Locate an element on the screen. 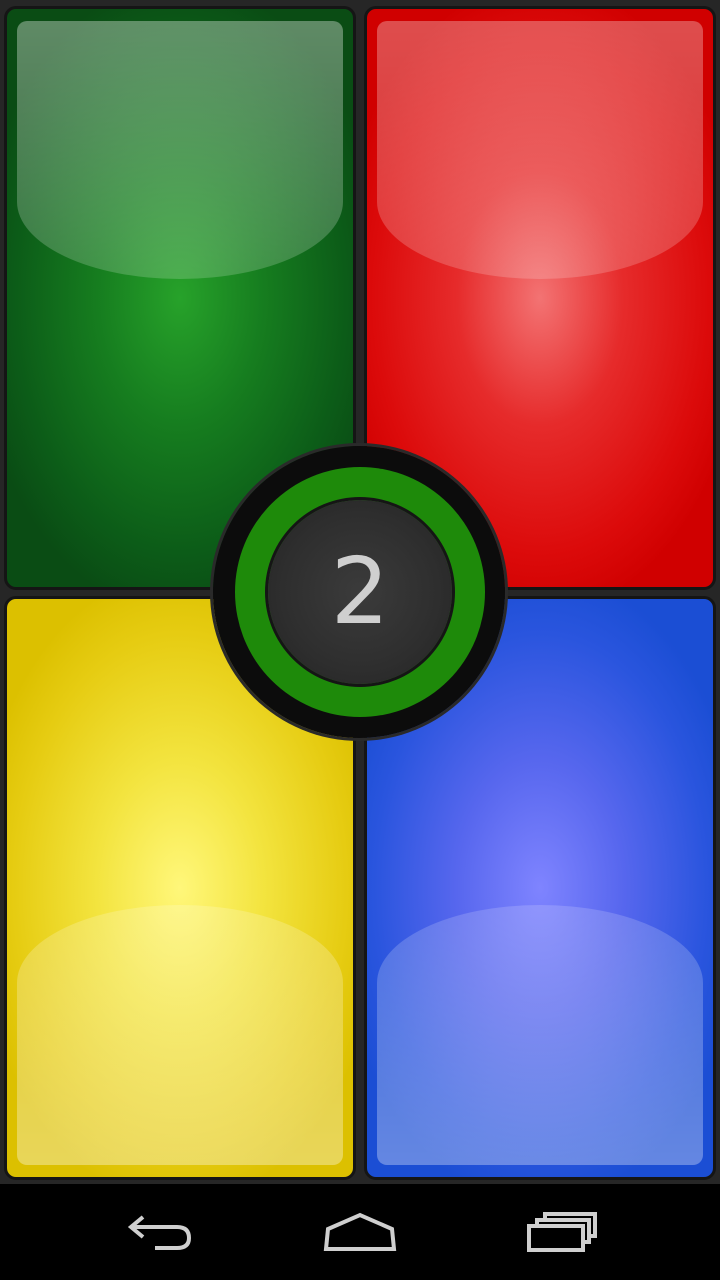  round-counter: 2 is located at coordinates (360, 591).